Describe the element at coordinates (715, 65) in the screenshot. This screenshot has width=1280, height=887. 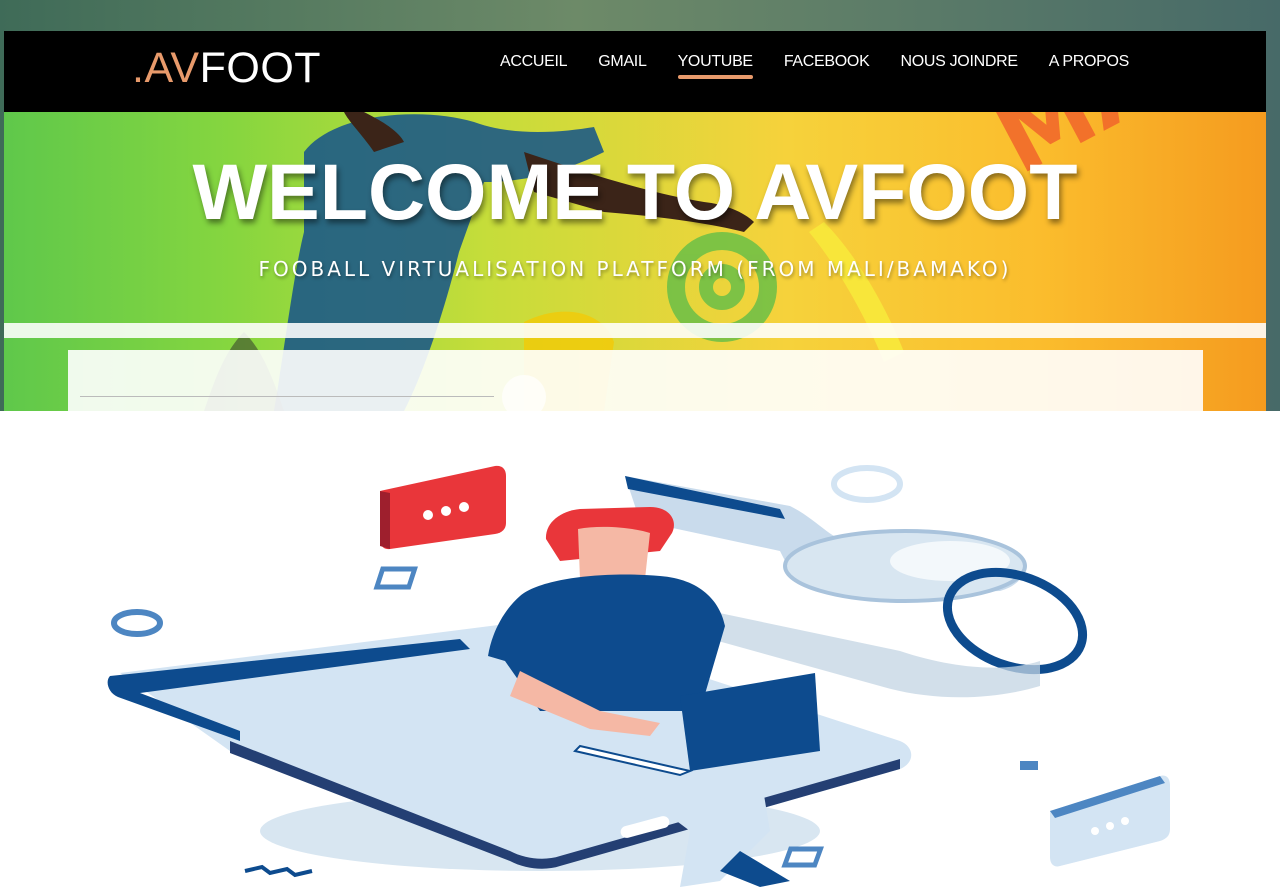
I see `nav-link-youtube: YOUTUBE` at that location.